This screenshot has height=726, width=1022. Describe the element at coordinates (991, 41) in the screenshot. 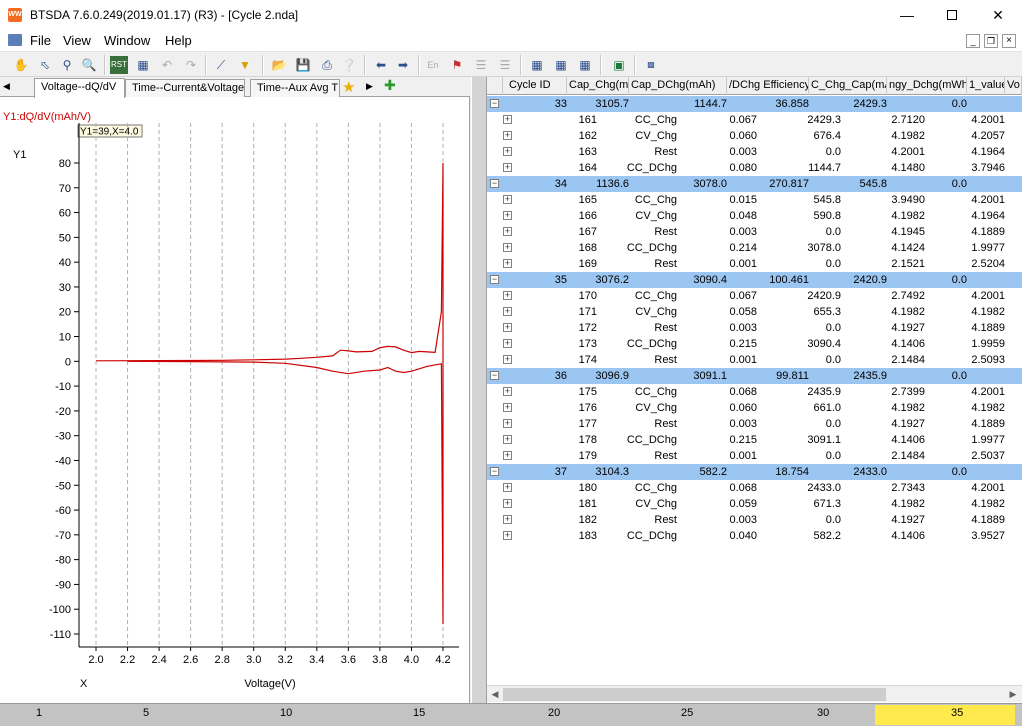

I see `mdi-restore-button: ❐` at that location.